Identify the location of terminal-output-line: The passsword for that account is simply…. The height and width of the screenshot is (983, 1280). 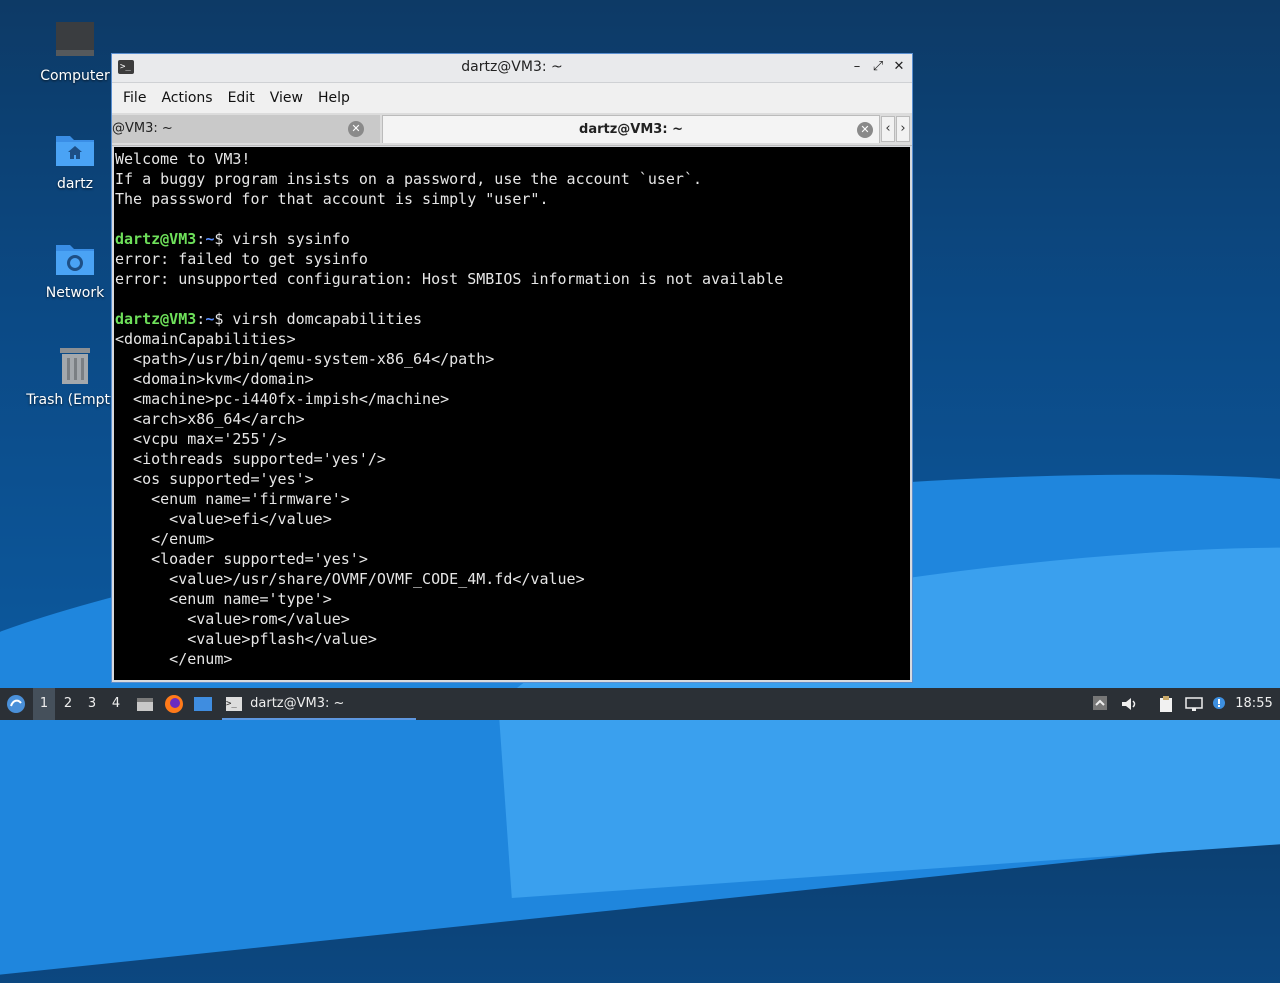
(332, 199).